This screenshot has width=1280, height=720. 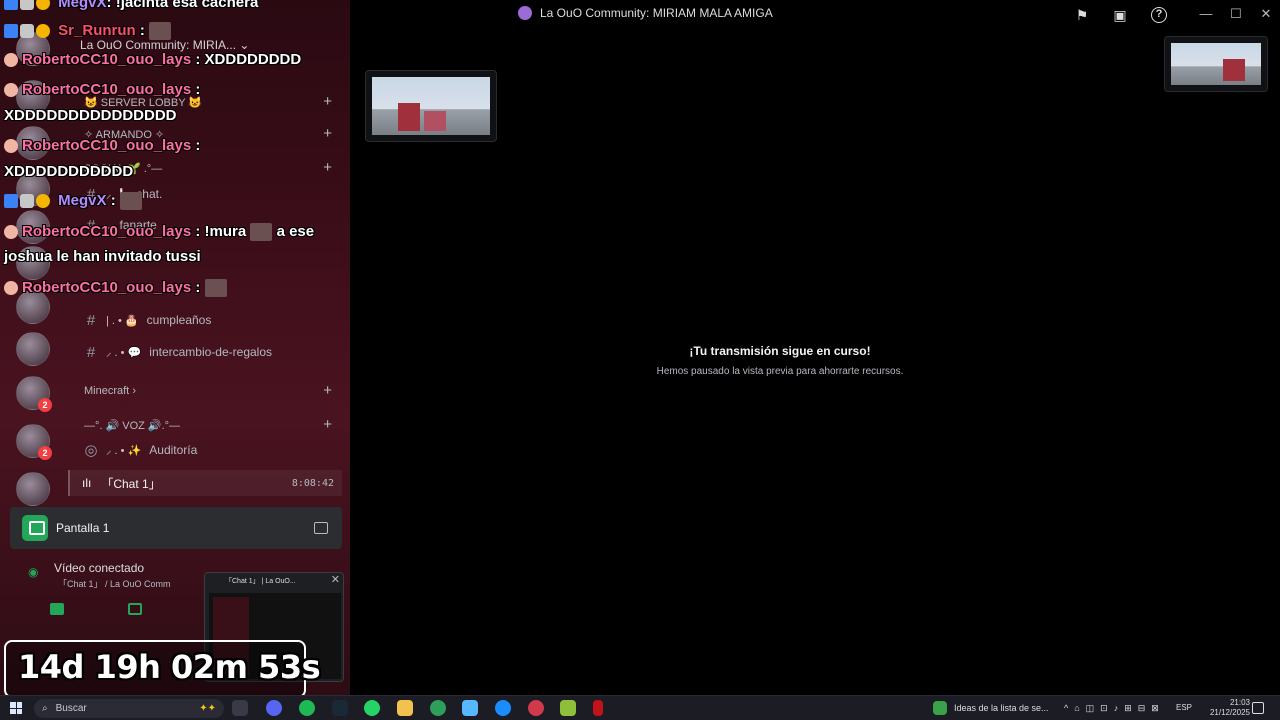 What do you see at coordinates (83, 528) in the screenshot?
I see `stream-label: Pantalla 1` at bounding box center [83, 528].